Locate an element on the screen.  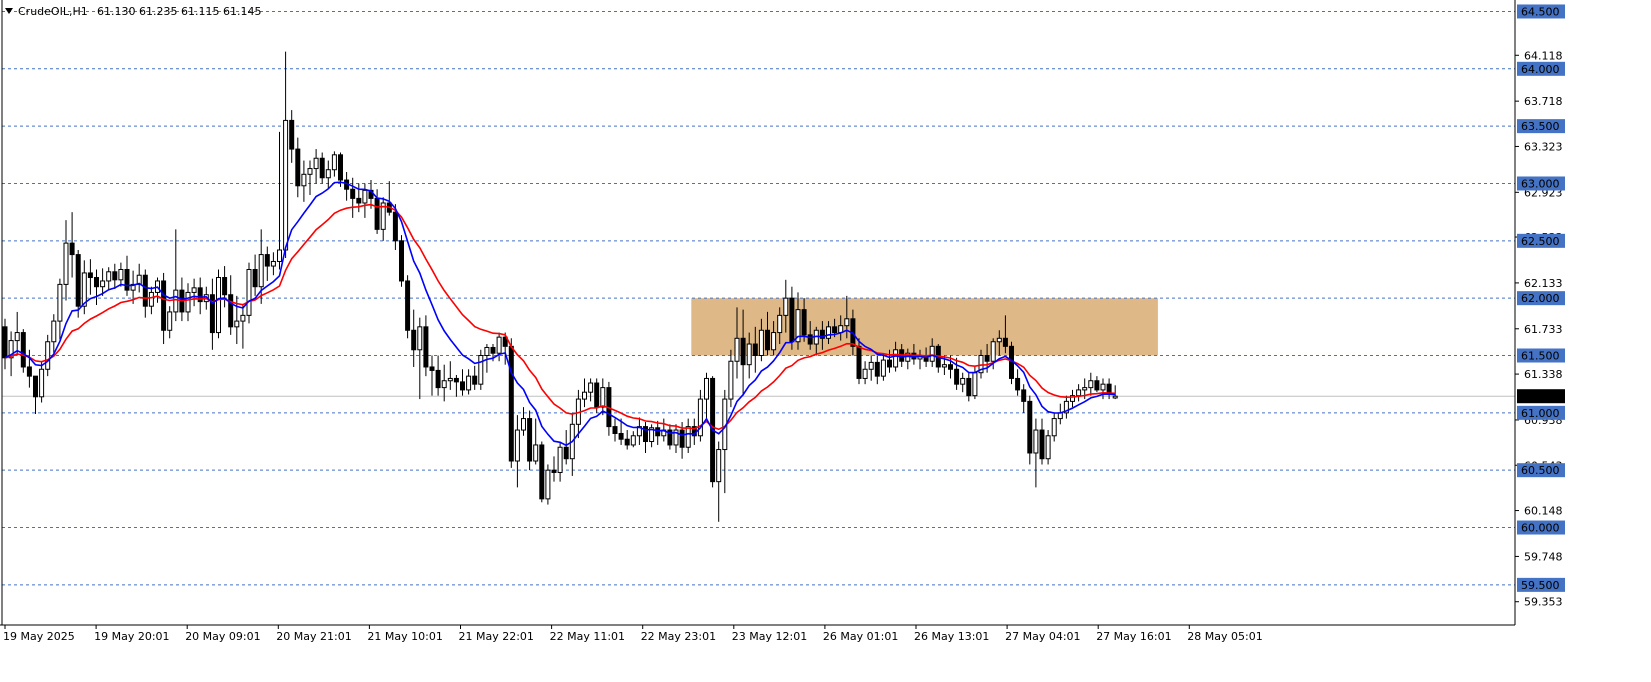
price-tick-label: 60.148 is located at coordinates (1543, 511).